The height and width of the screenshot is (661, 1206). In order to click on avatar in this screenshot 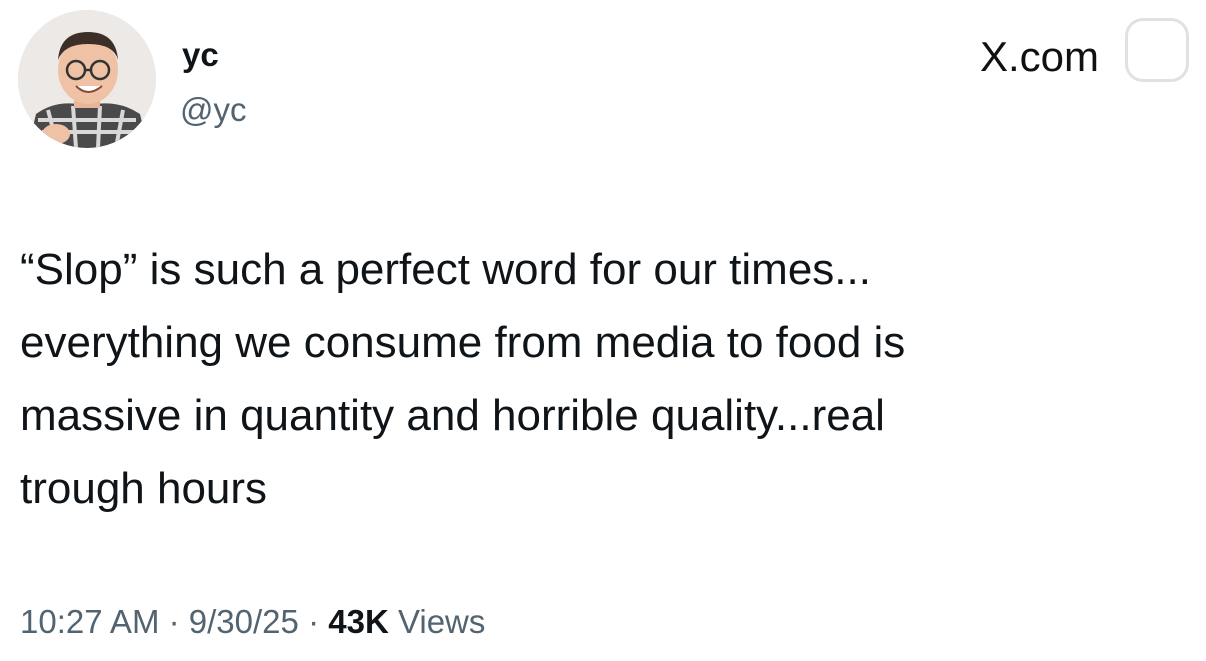, I will do `click(87, 79)`.